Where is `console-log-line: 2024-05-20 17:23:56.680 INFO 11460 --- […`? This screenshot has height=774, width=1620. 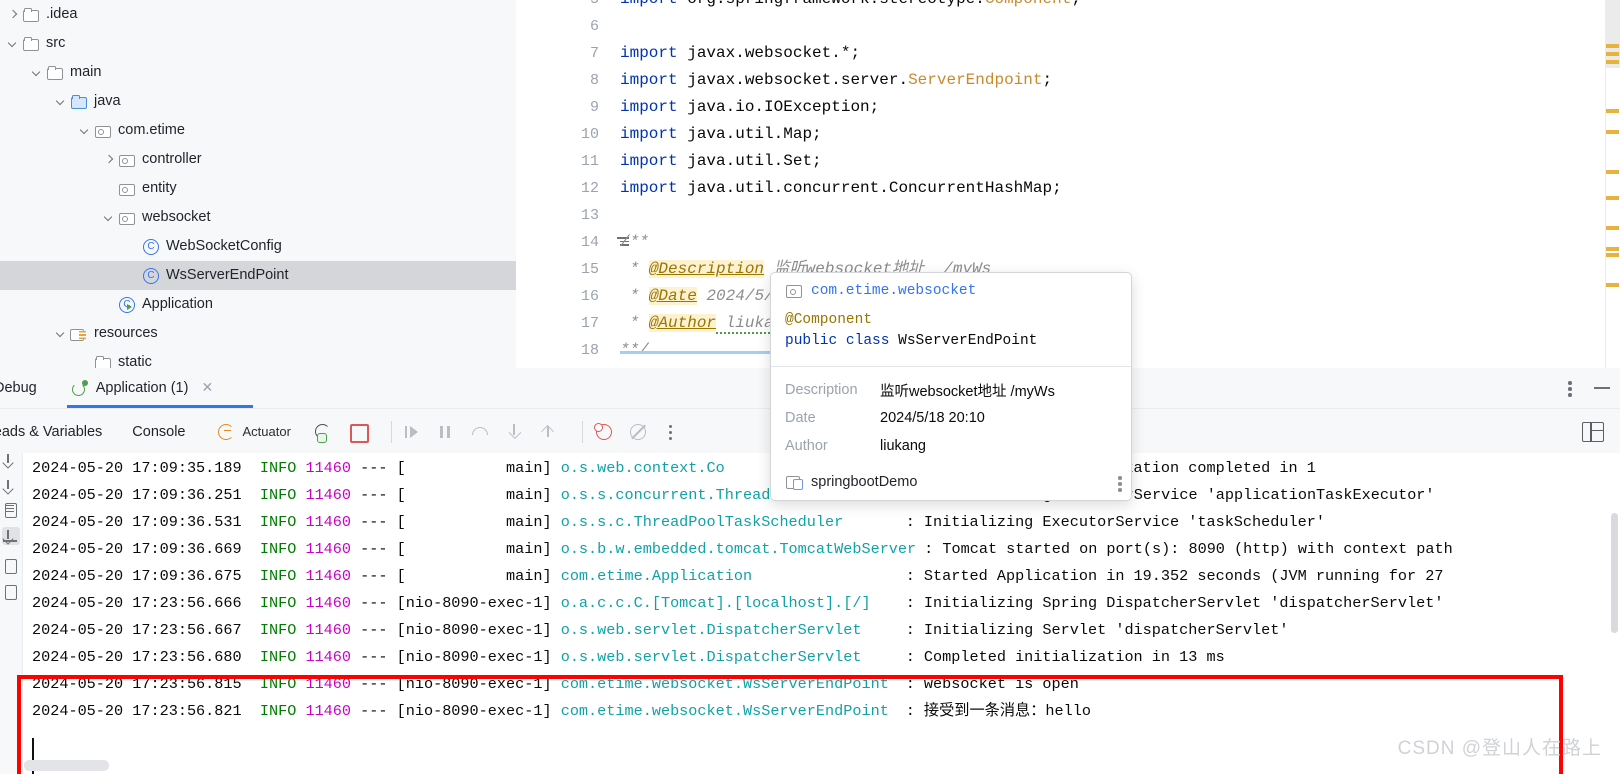
console-log-line: 2024-05-20 17:23:56.680 INFO 11460 --- [… is located at coordinates (821, 657).